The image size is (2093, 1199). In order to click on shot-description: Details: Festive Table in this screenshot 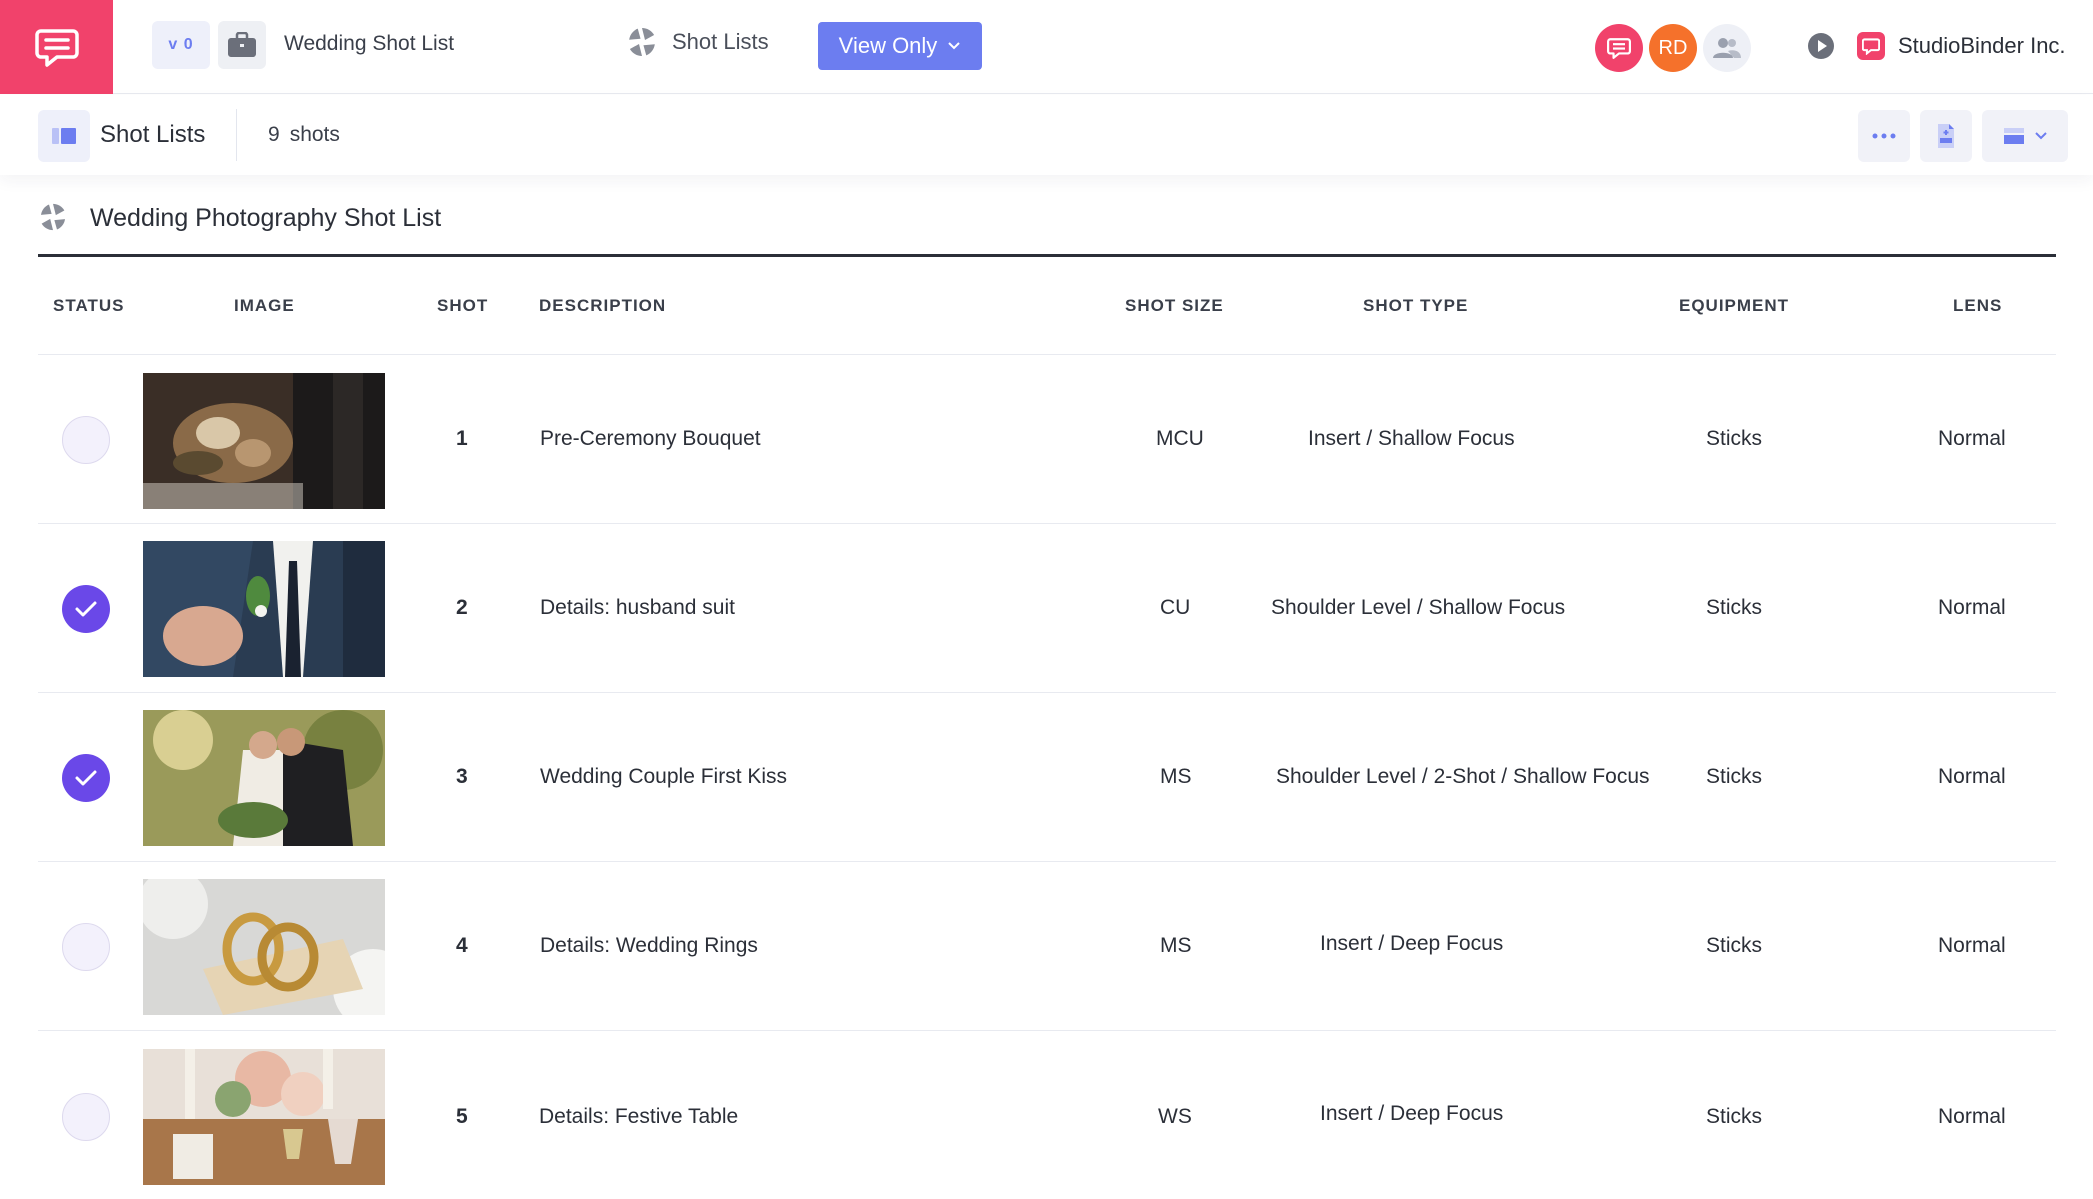, I will do `click(638, 1117)`.